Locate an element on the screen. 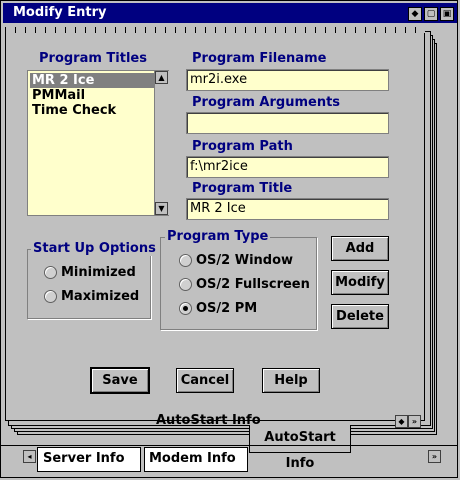 This screenshot has height=480, width=460. minimize-icon: ▢ is located at coordinates (431, 14).